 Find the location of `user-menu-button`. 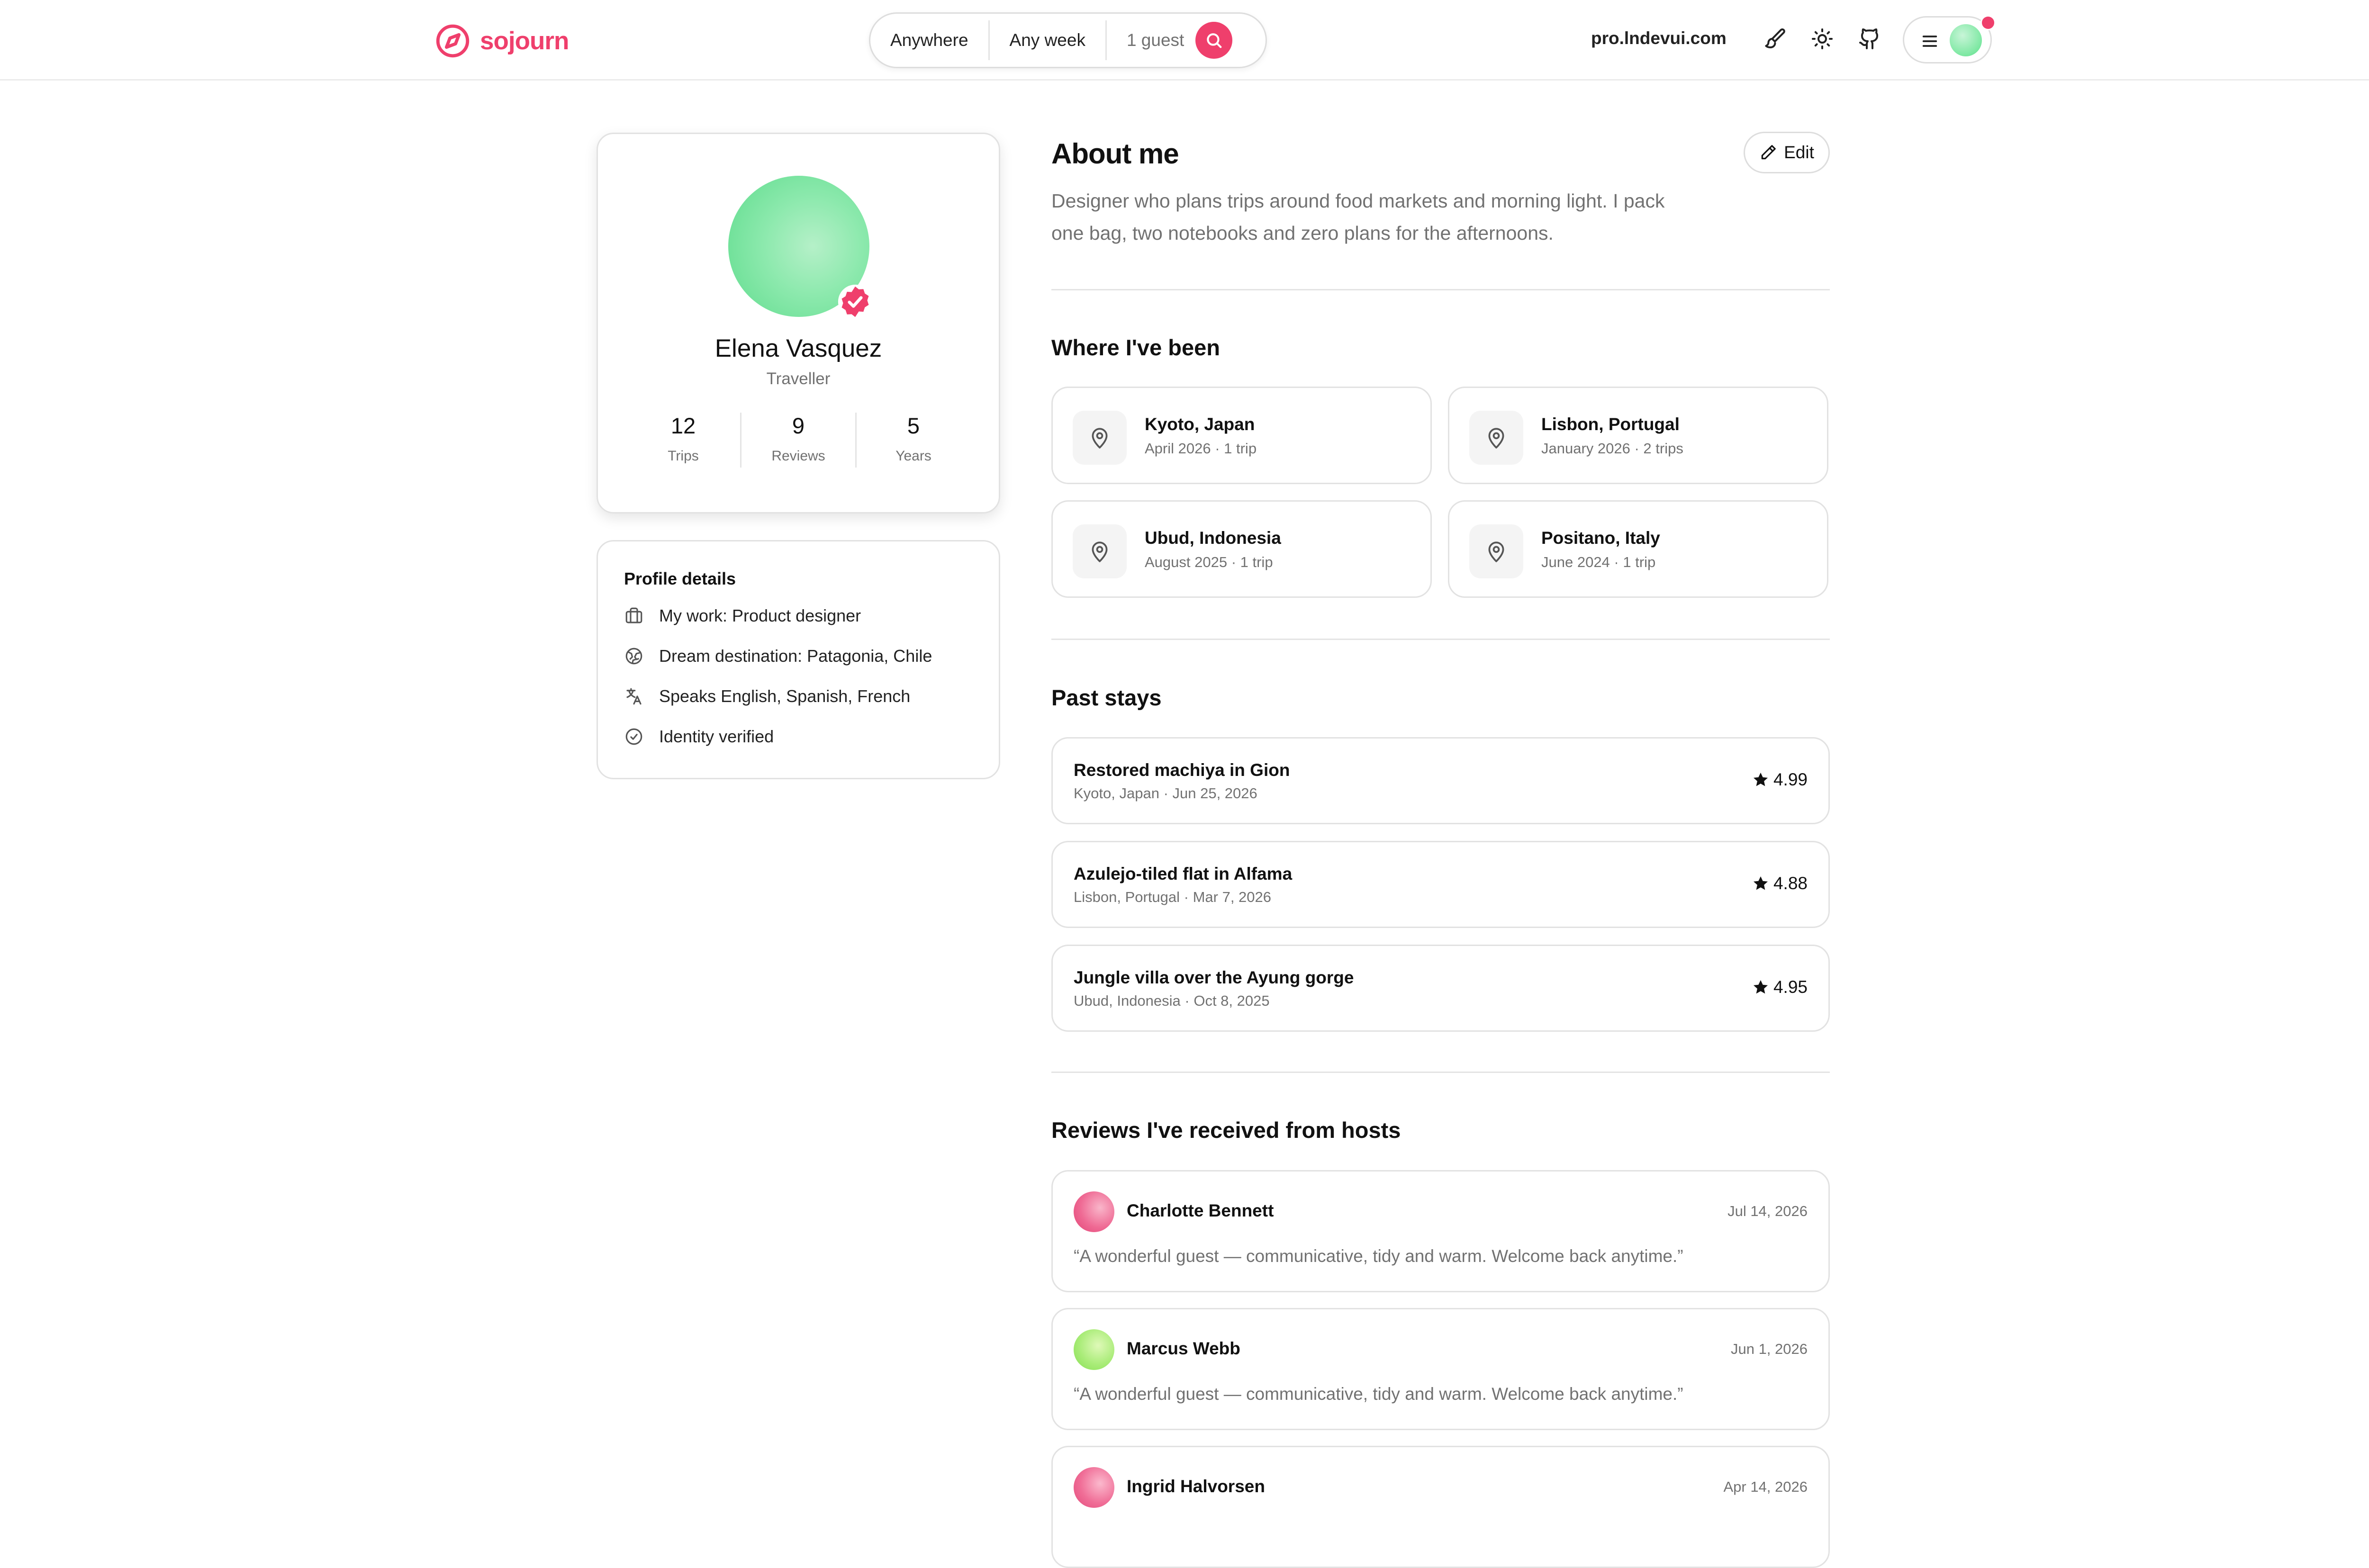

user-menu-button is located at coordinates (1947, 39).